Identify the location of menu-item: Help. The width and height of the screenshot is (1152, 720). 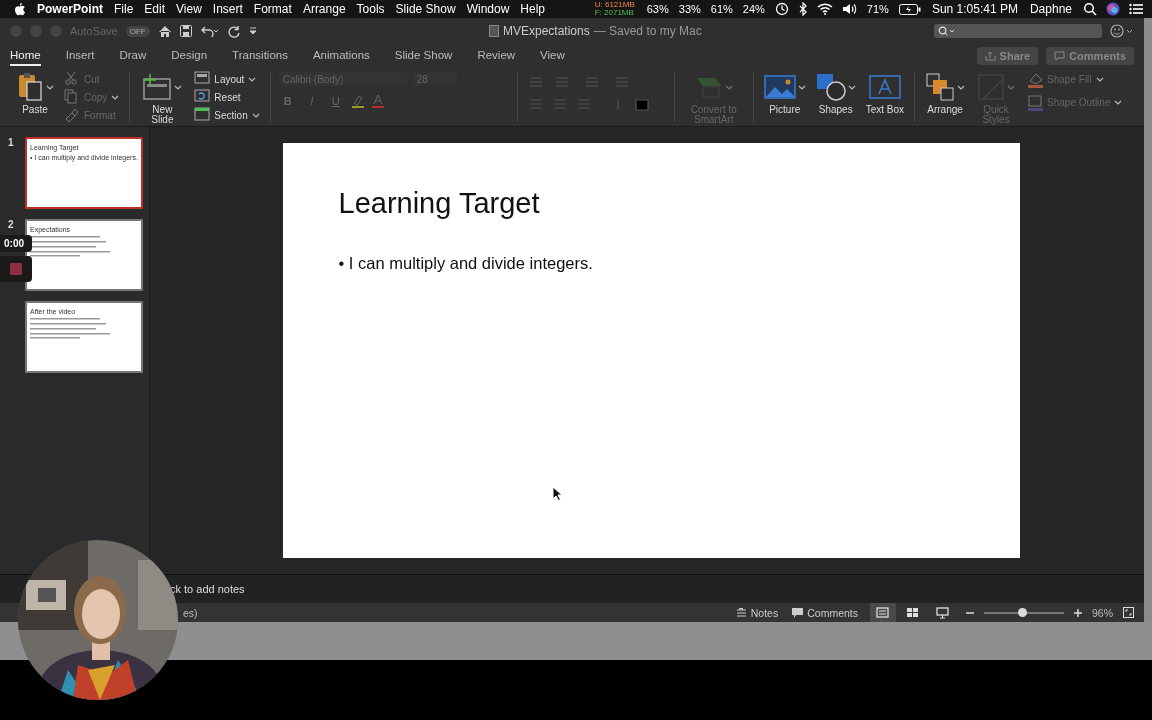
(532, 9).